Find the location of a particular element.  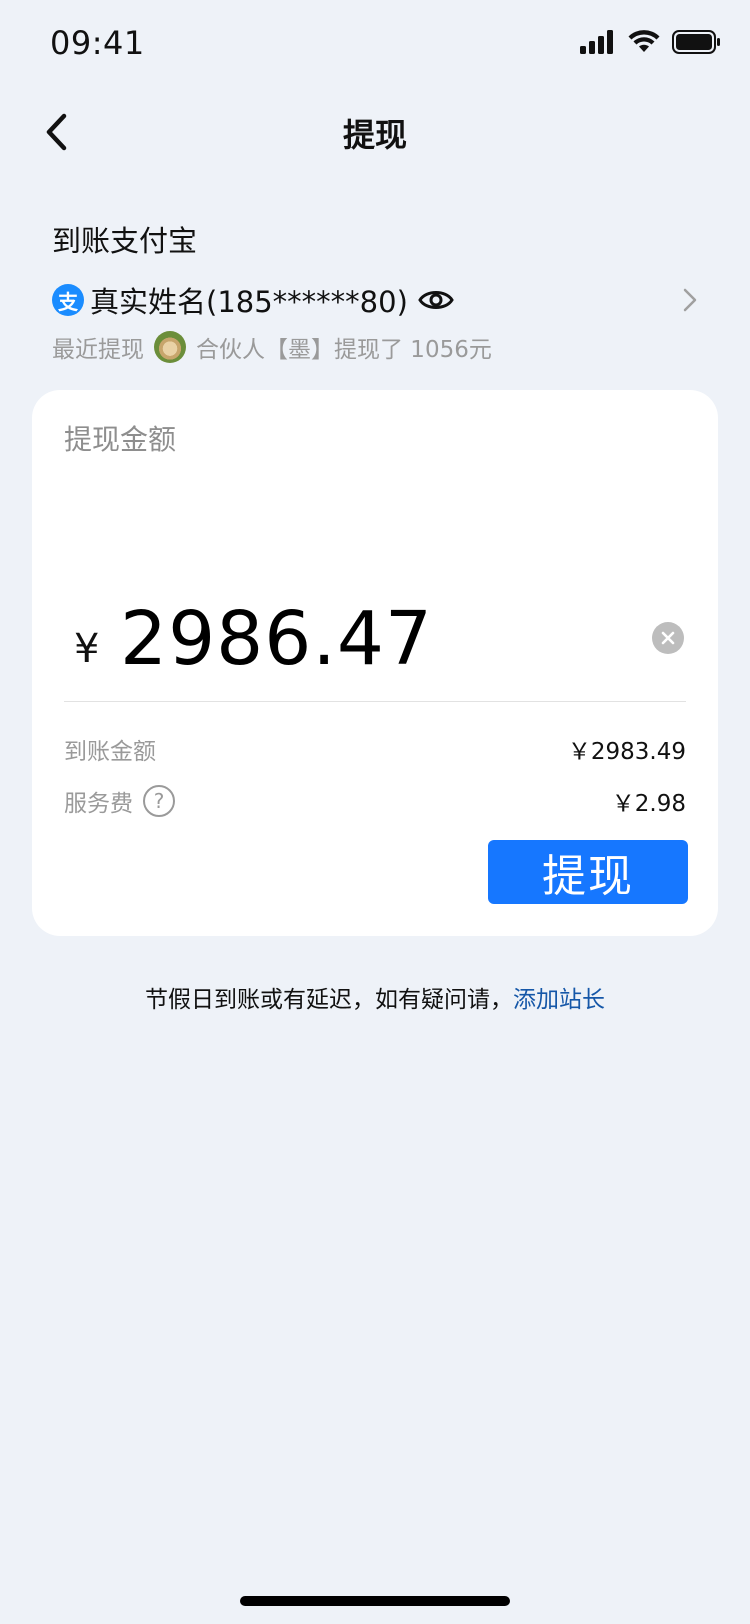

account-selector: 支 真实姓名(185******80) is located at coordinates (366, 300).